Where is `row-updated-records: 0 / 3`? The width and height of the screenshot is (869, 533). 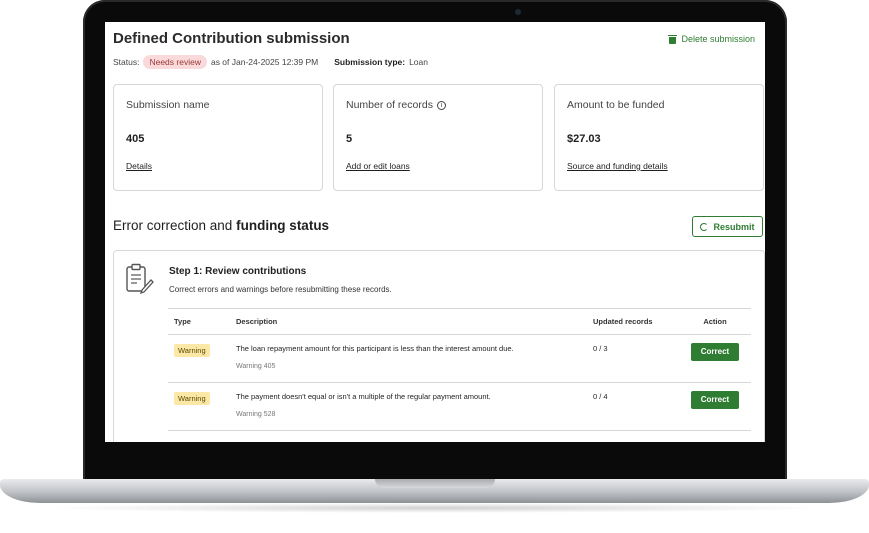 row-updated-records: 0 / 3 is located at coordinates (600, 348).